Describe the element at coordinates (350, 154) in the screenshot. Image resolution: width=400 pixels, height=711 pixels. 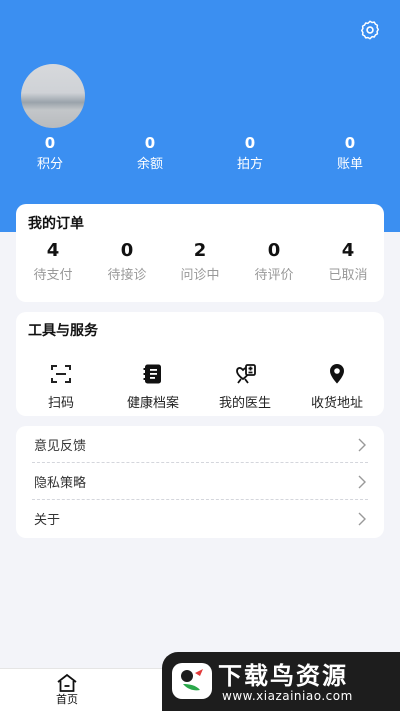
I see `stat-bills: 0 账单` at that location.